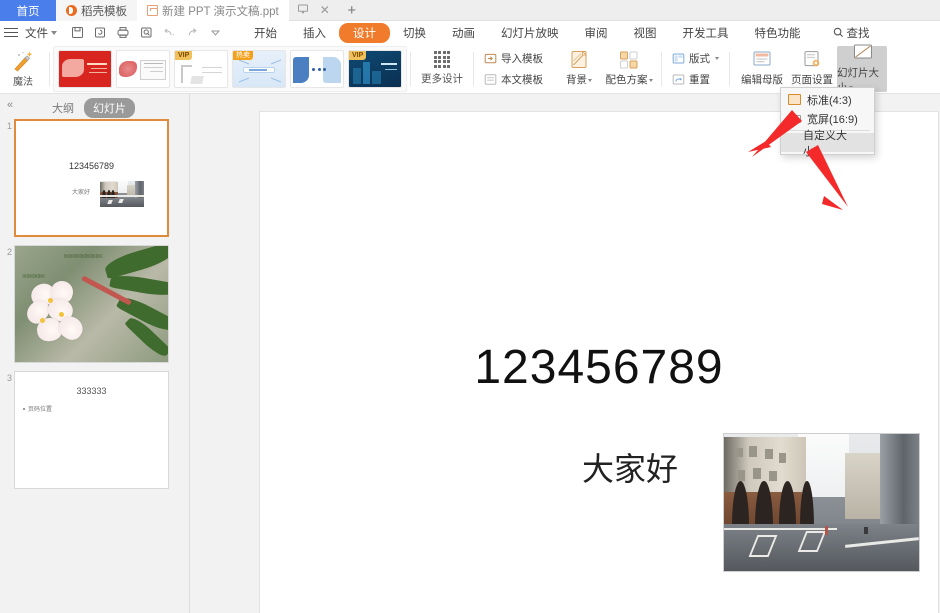  Describe the element at coordinates (352, 10) in the screenshot. I see `new-tab-button: +` at that location.